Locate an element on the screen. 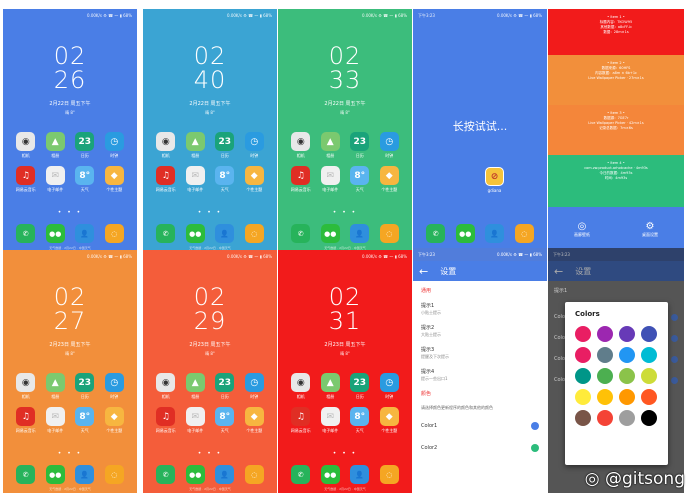  color-preference: Color1 is located at coordinates (480, 426).